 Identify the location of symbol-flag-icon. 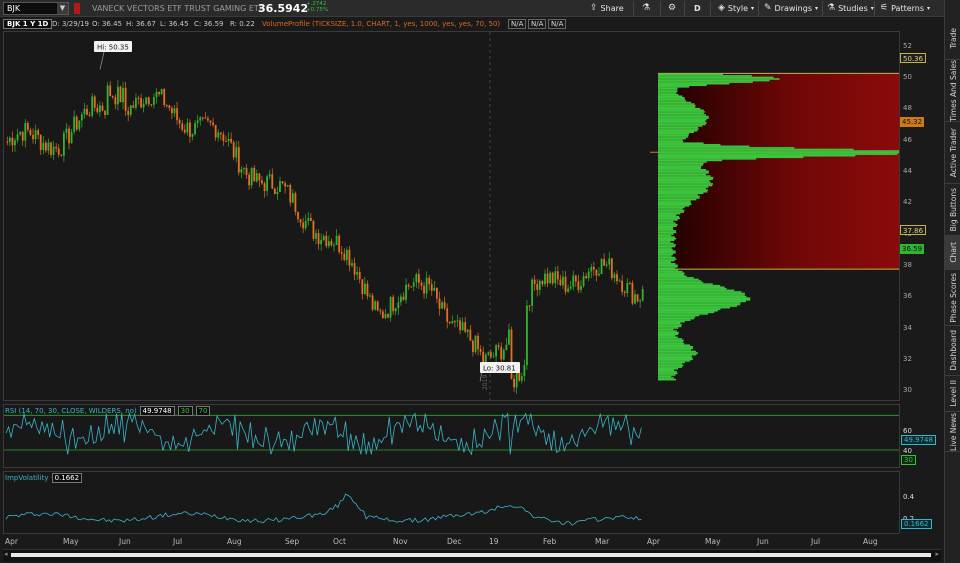
(77, 8).